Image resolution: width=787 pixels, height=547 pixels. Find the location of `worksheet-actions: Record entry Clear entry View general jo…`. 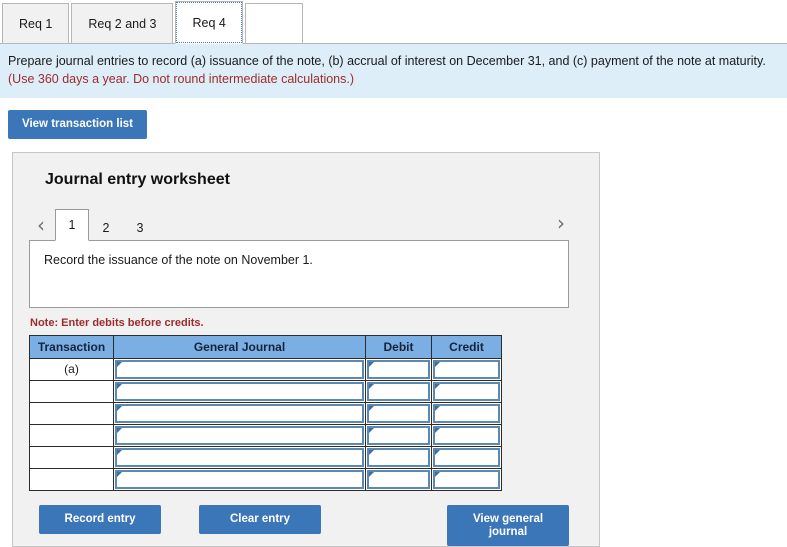

worksheet-actions: Record entry Clear entry View general jo… is located at coordinates (306, 525).